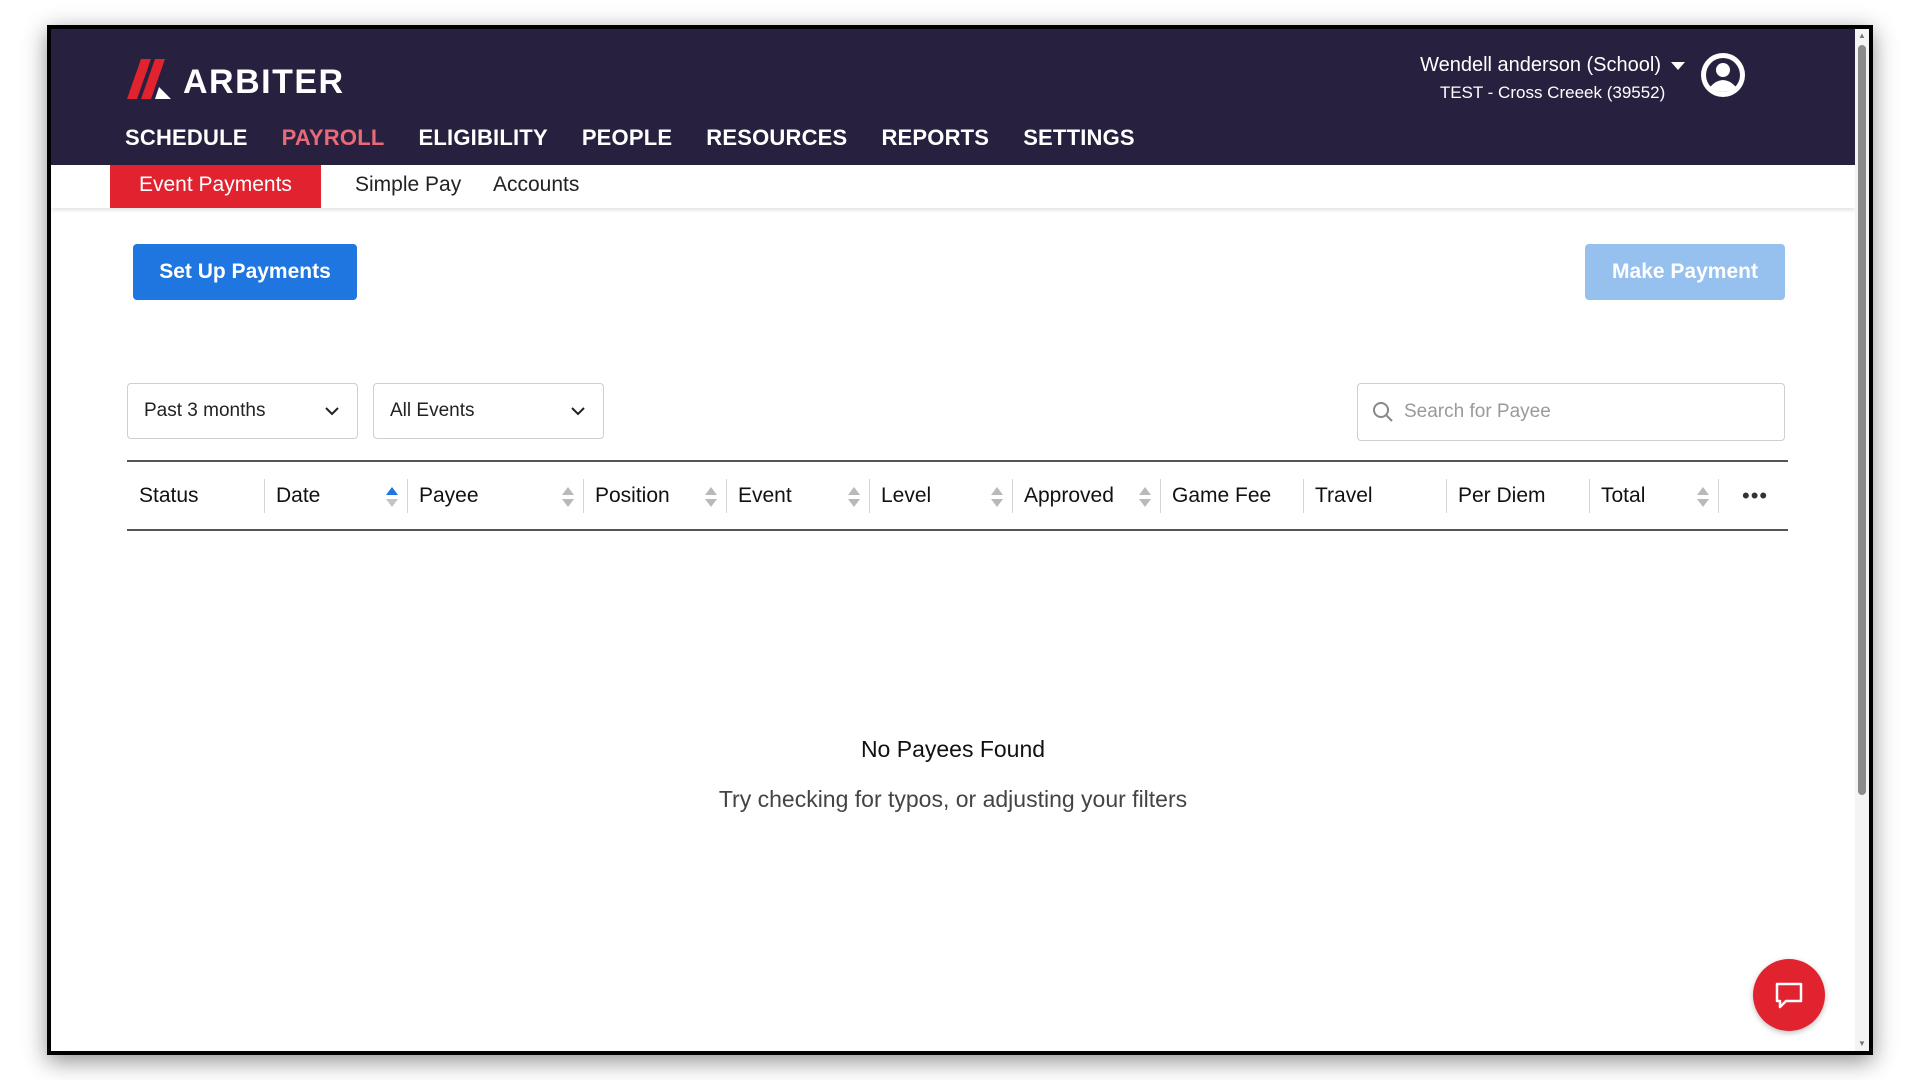  Describe the element at coordinates (432, 410) in the screenshot. I see `events-filter-value: All Events` at that location.